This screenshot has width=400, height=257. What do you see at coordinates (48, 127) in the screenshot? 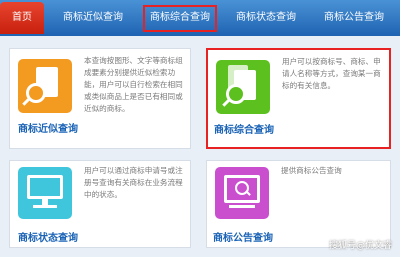
I see `card-title: 商标近似查询` at bounding box center [48, 127].